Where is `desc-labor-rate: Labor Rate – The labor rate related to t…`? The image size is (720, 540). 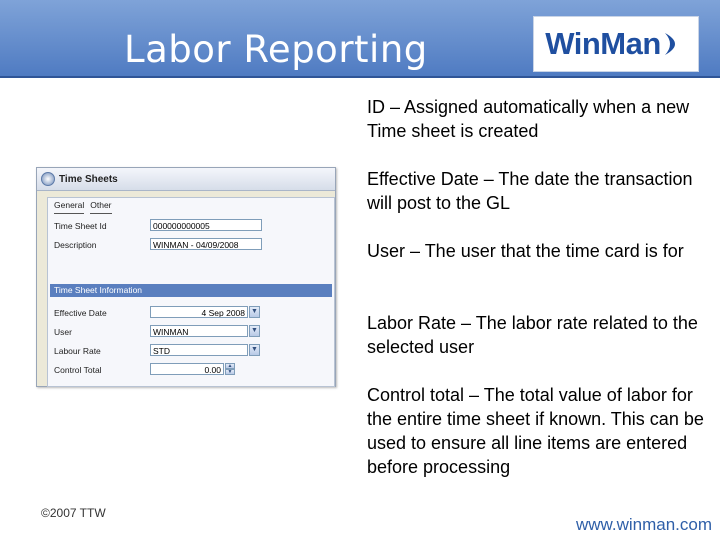 desc-labor-rate: Labor Rate – The labor rate related to t… is located at coordinates (532, 335).